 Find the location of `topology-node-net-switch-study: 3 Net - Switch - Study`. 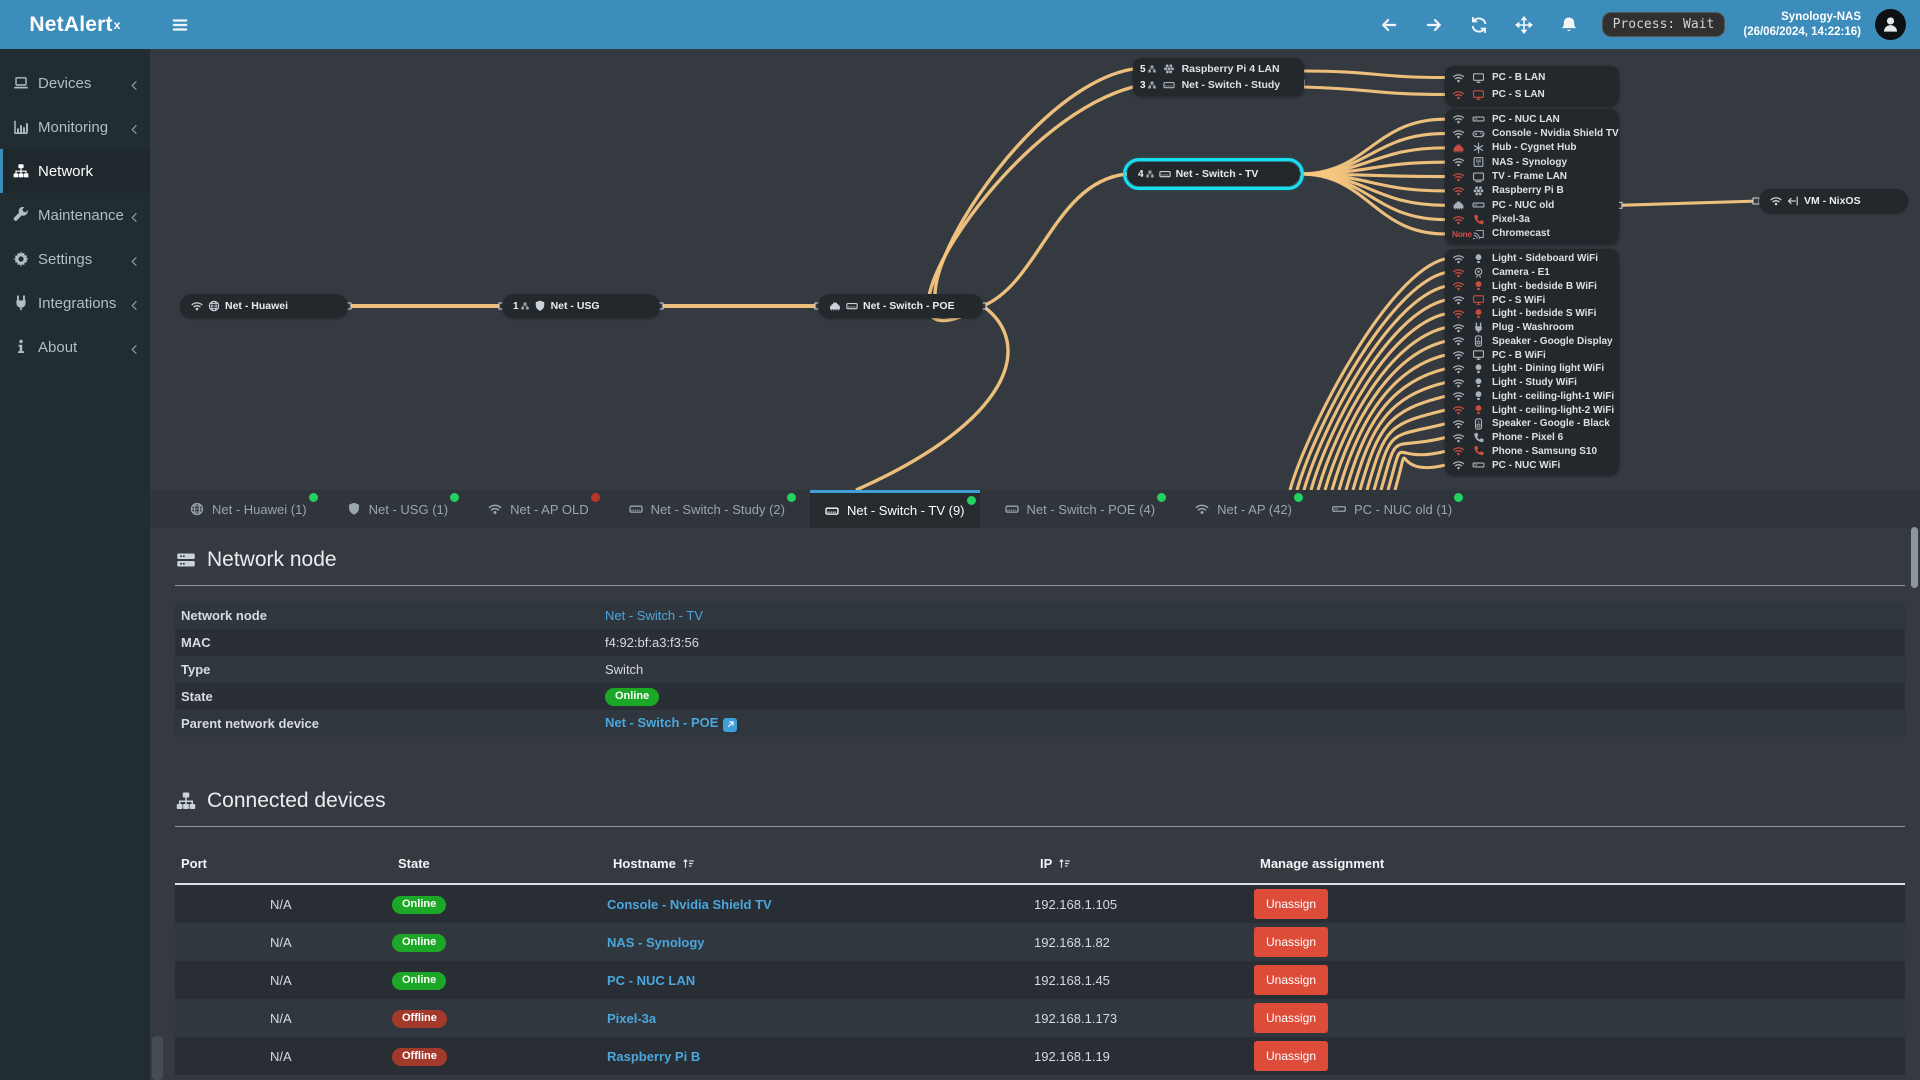

topology-node-net-switch-study: 3 Net - Switch - Study is located at coordinates (1218, 85).